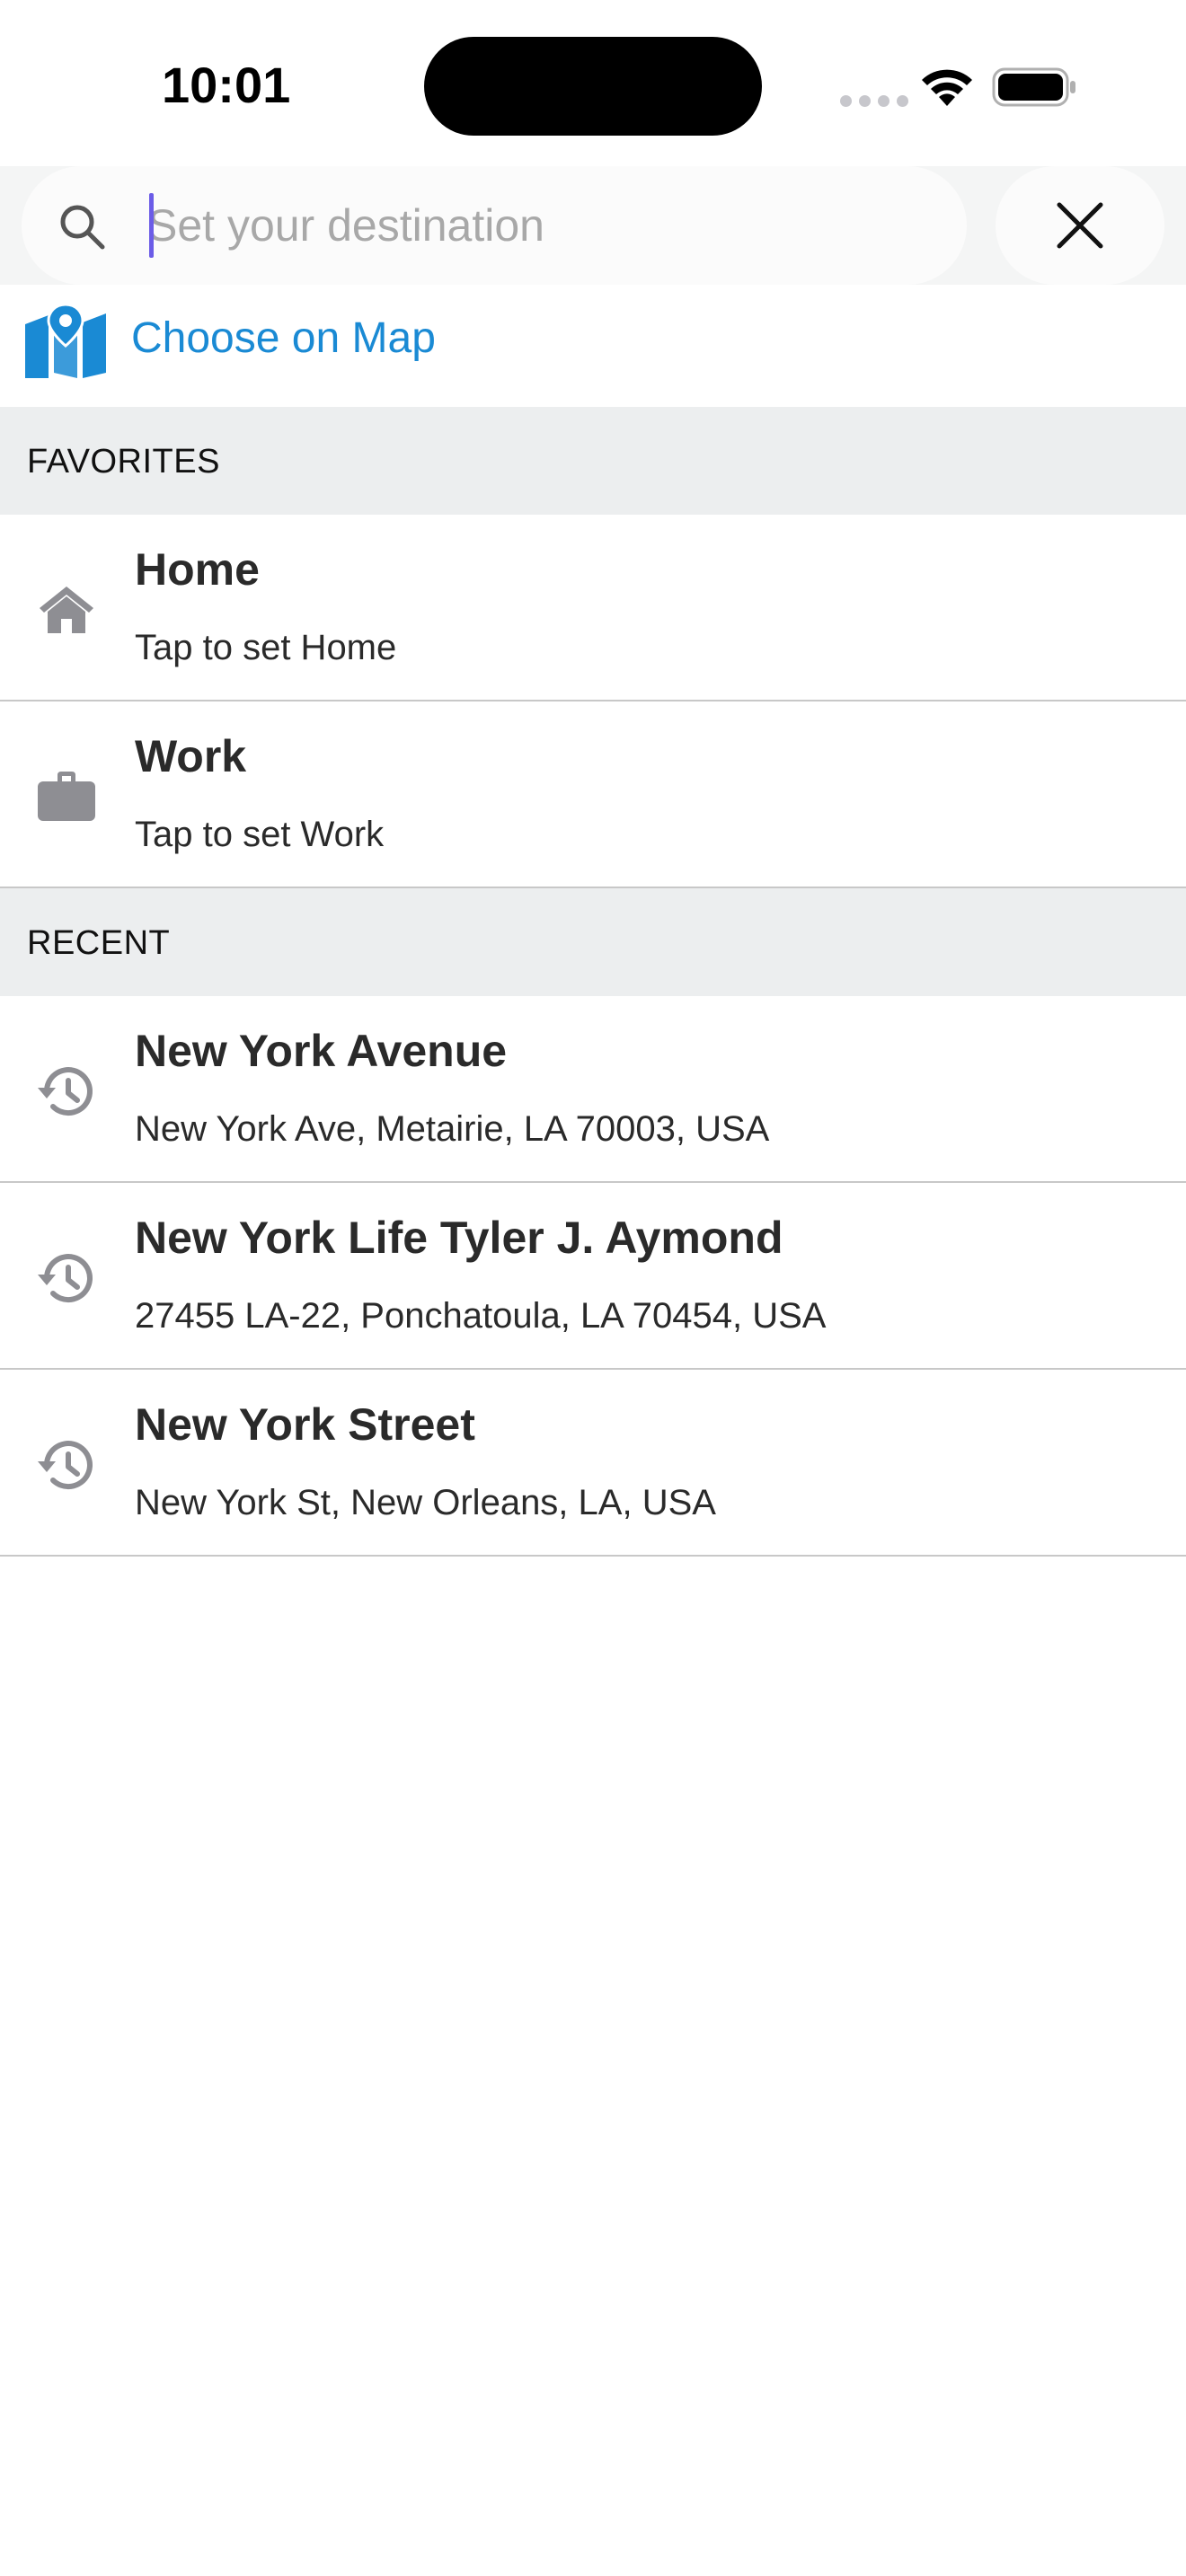 This screenshot has width=1186, height=2576. I want to click on favorites-section-header: FAVORITES, so click(593, 461).